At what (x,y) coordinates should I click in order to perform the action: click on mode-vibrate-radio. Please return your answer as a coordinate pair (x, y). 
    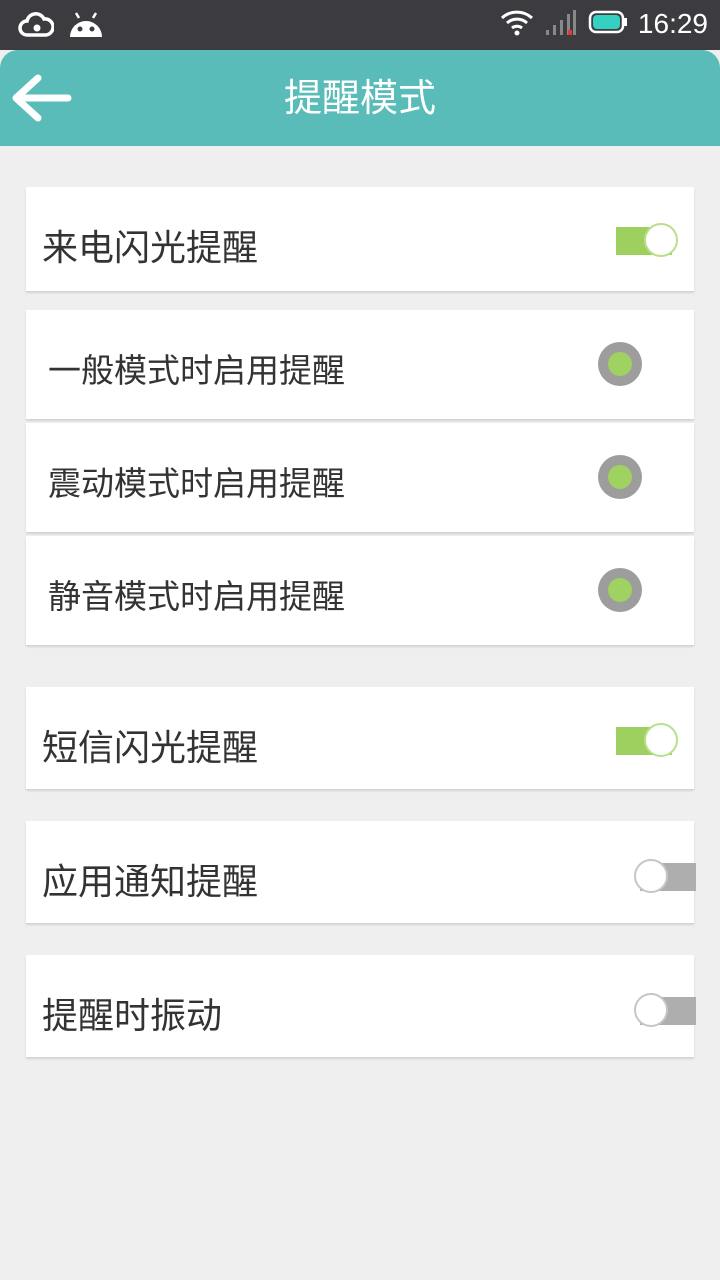
    Looking at the image, I should click on (620, 477).